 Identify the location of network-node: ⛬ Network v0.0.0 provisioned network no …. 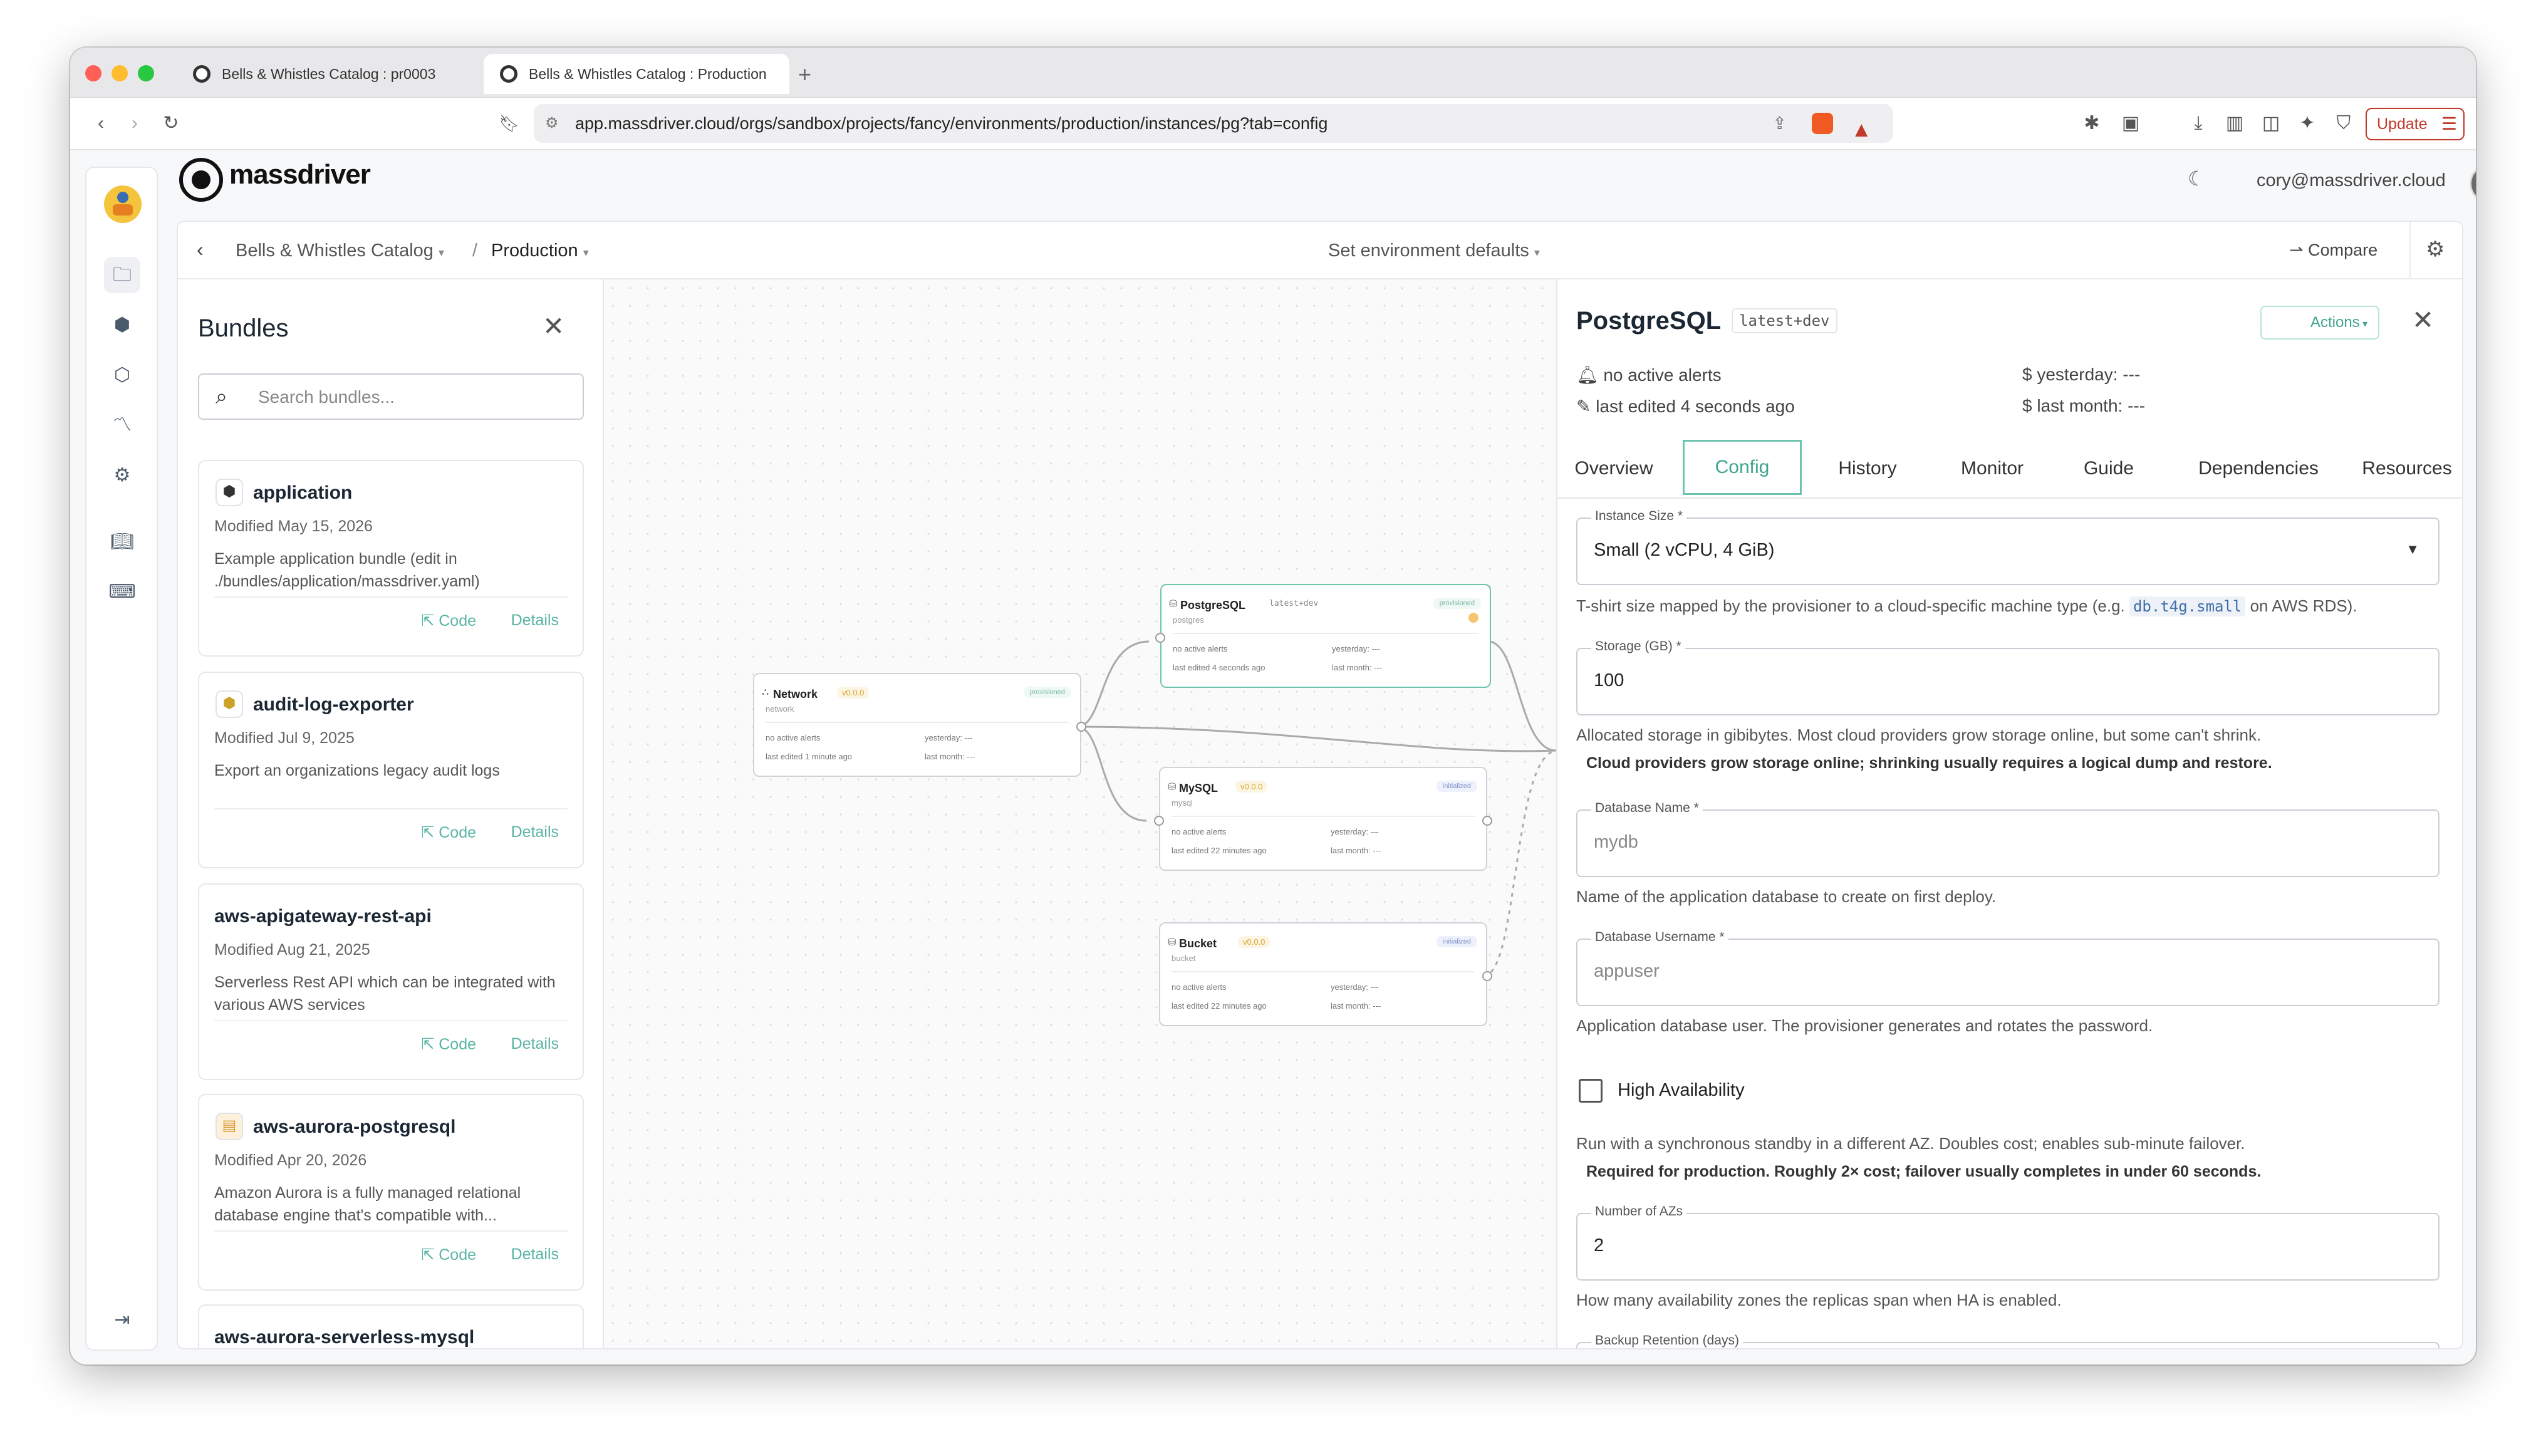
(919, 725).